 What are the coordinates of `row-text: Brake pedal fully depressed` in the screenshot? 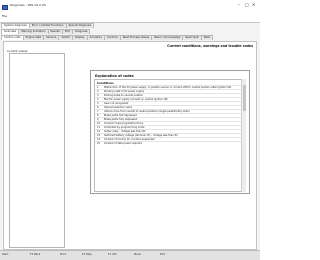 It's located at (121, 119).